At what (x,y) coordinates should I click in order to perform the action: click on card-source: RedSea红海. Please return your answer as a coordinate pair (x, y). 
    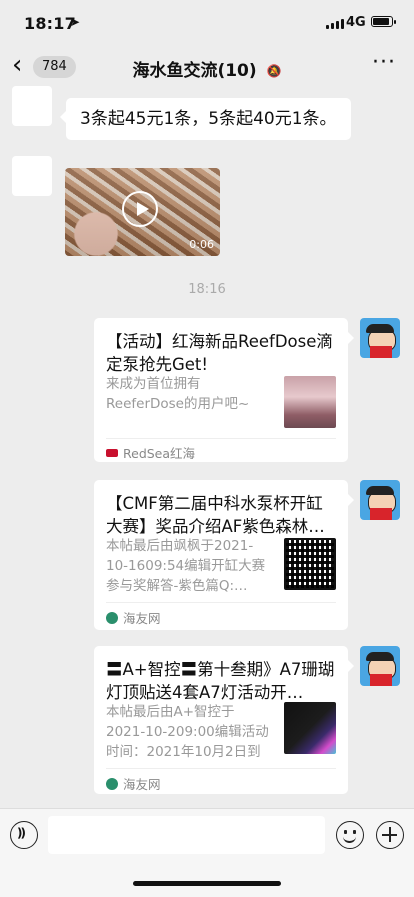
    Looking at the image, I should click on (150, 452).